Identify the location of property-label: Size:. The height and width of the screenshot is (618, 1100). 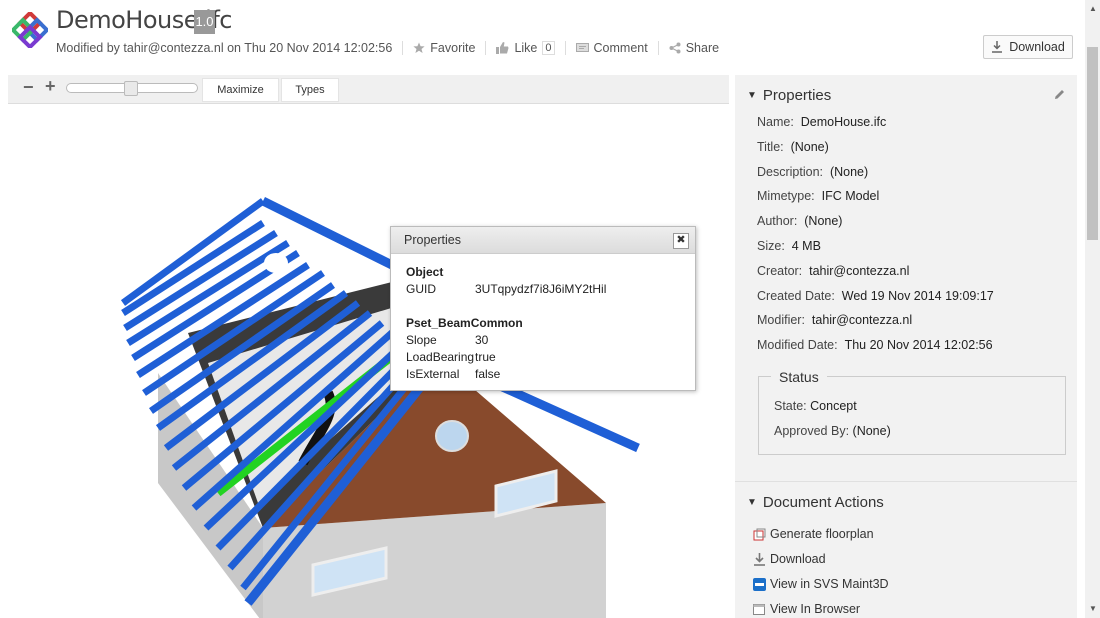
(771, 246).